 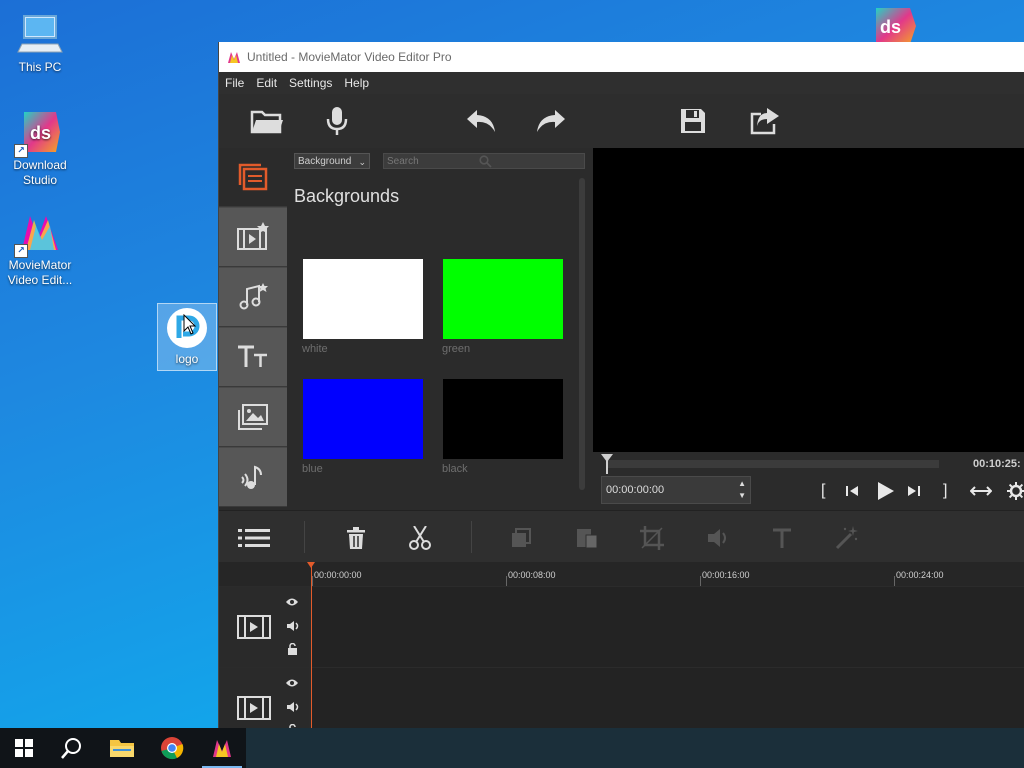 I want to click on tab-music, so click(x=253, y=297).